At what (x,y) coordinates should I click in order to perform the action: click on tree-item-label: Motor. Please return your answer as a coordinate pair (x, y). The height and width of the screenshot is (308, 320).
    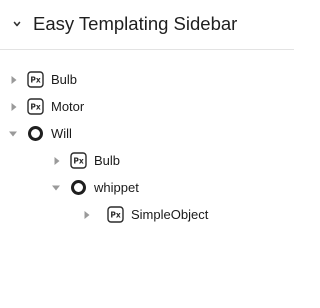
    Looking at the image, I should click on (68, 106).